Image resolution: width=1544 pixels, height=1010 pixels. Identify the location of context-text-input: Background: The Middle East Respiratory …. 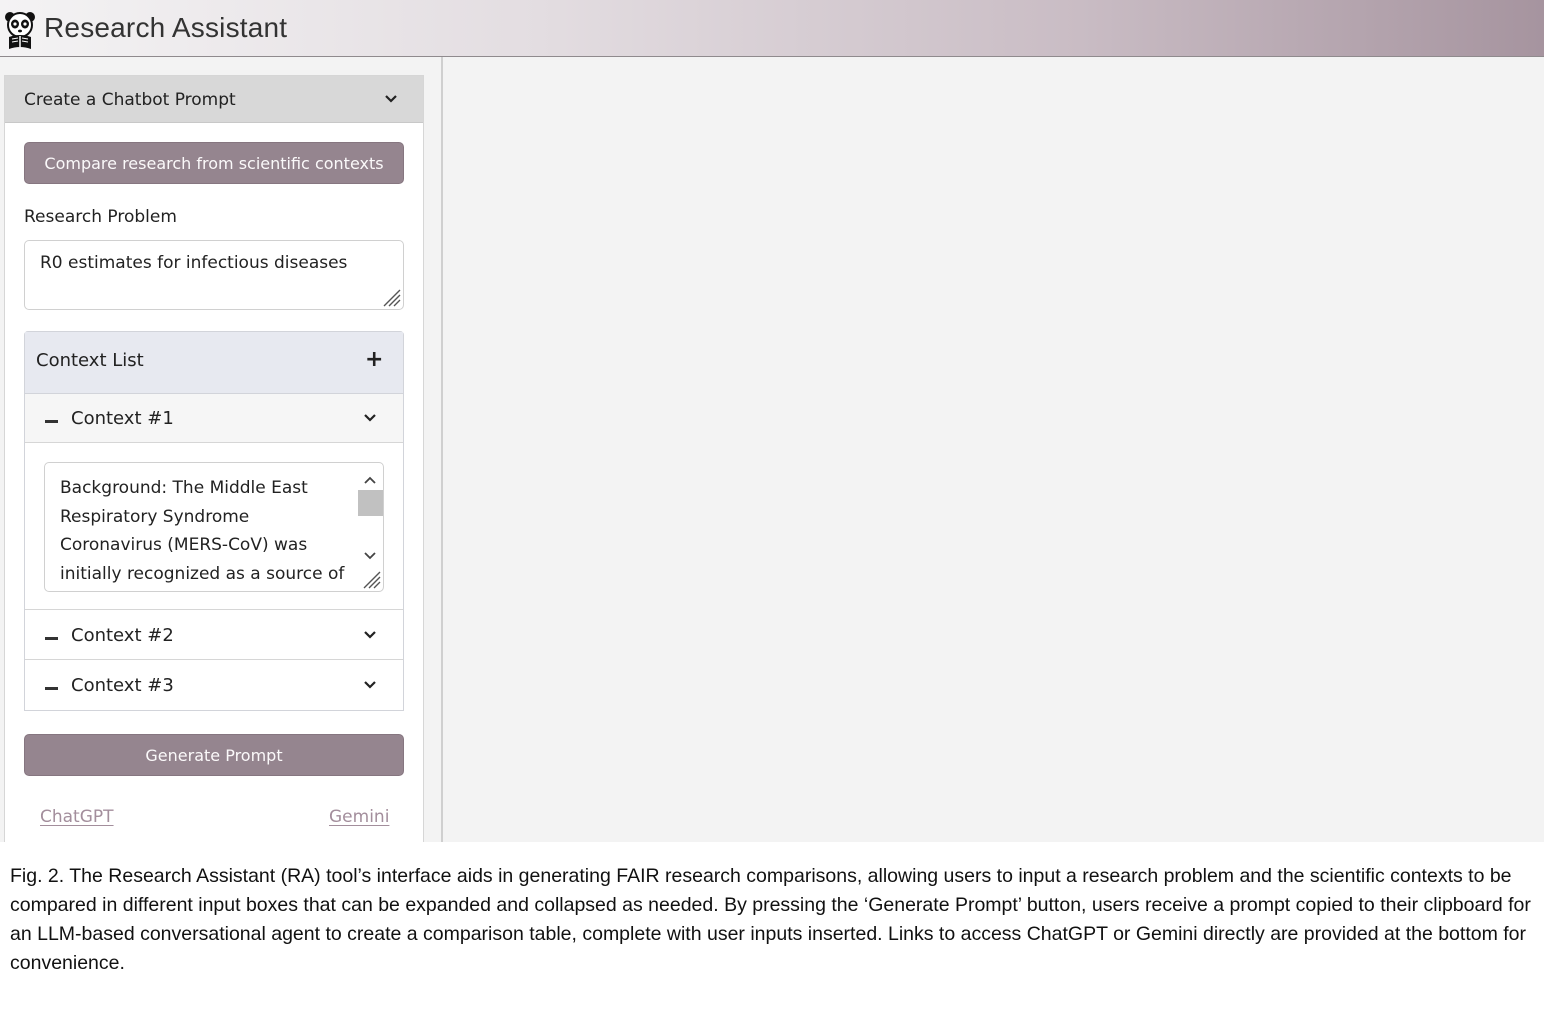
(214, 527).